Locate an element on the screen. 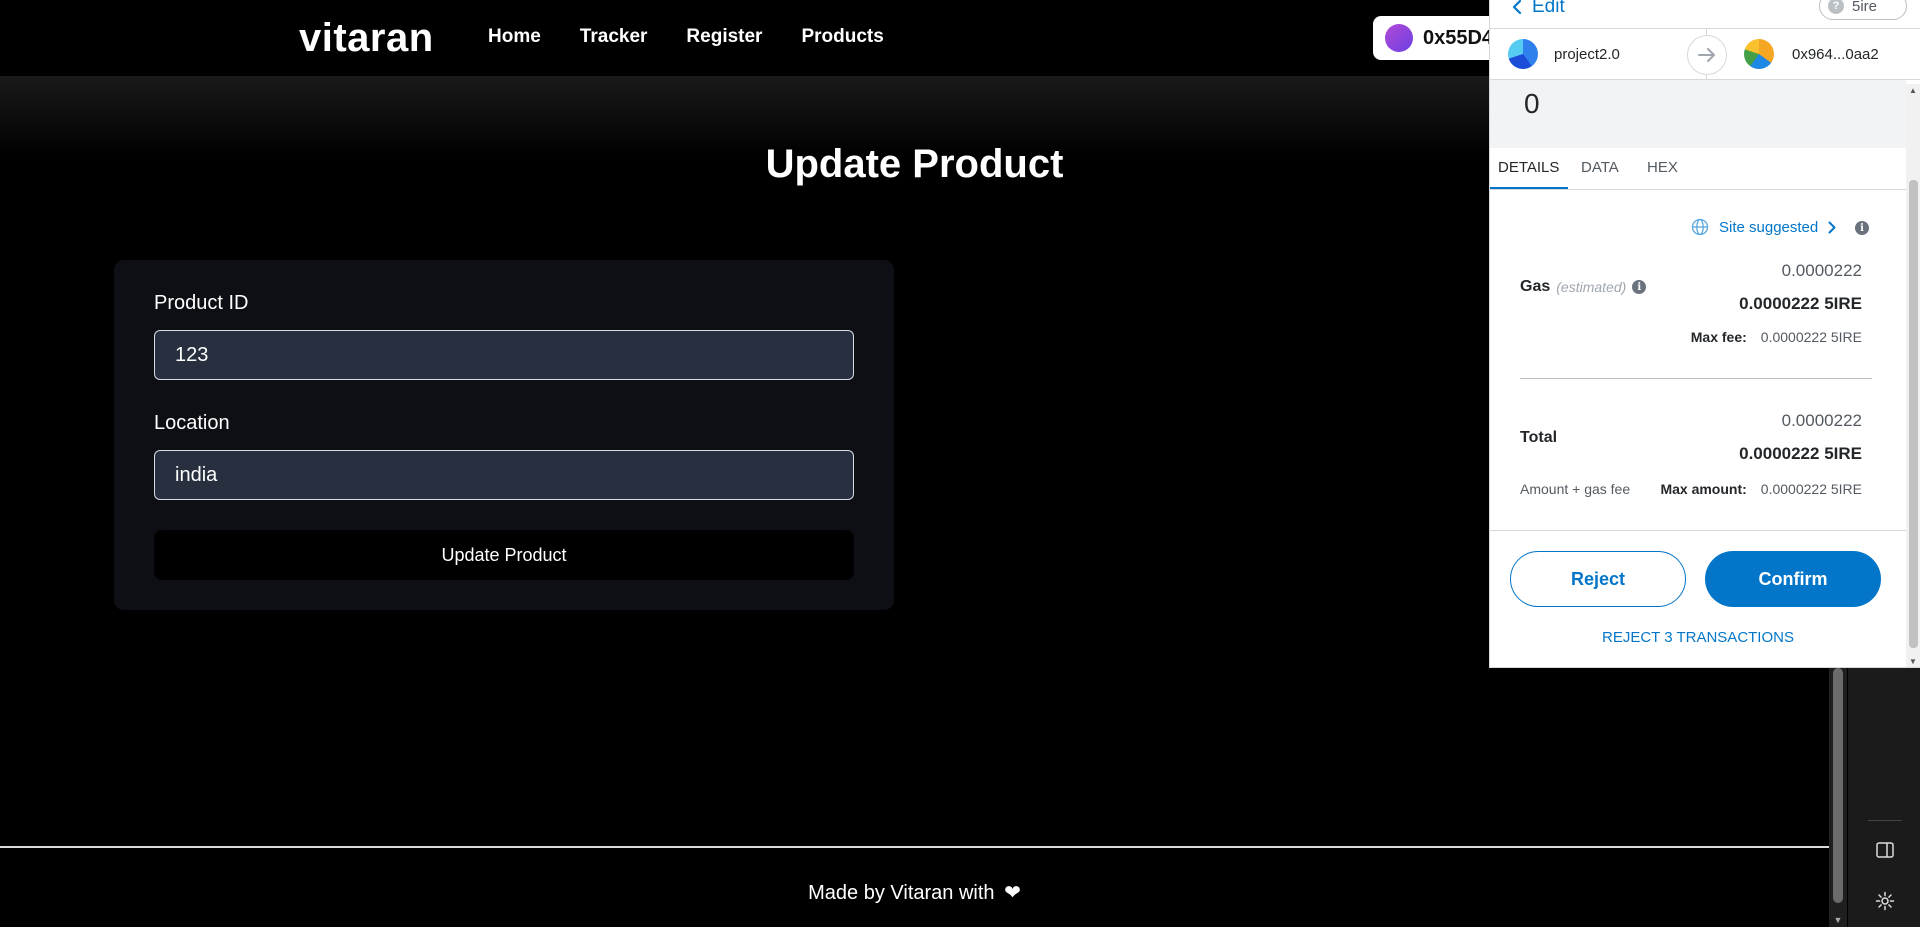  brand-logo: vitaran is located at coordinates (366, 38).